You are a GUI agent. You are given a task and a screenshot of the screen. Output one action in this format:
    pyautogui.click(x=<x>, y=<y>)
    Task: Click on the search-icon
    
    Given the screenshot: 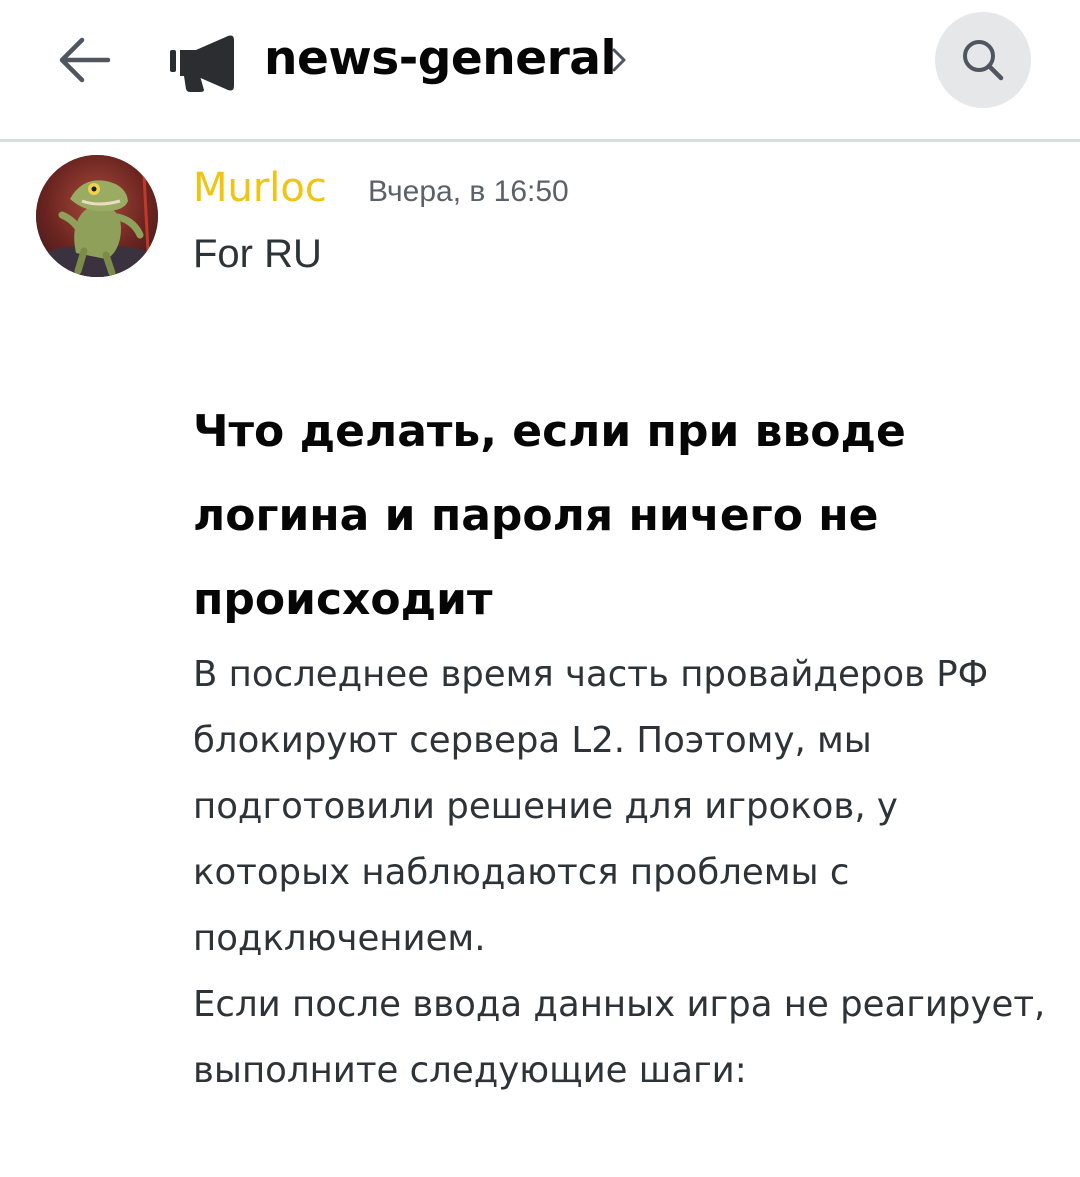 What is the action you would take?
    pyautogui.click(x=983, y=60)
    